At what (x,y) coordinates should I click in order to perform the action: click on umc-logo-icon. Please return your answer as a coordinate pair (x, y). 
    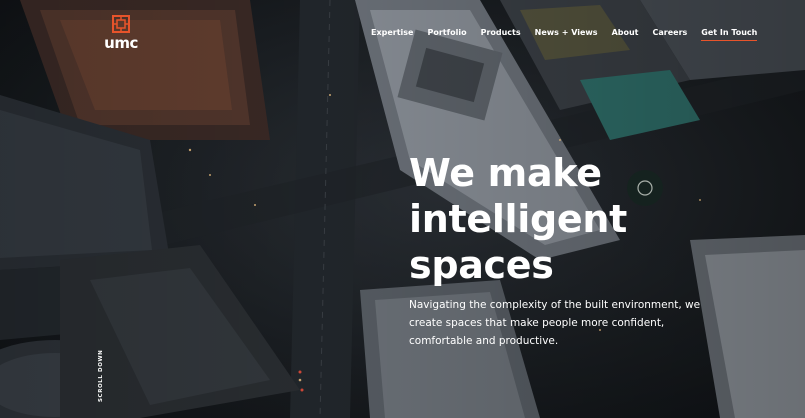
    Looking at the image, I should click on (121, 24).